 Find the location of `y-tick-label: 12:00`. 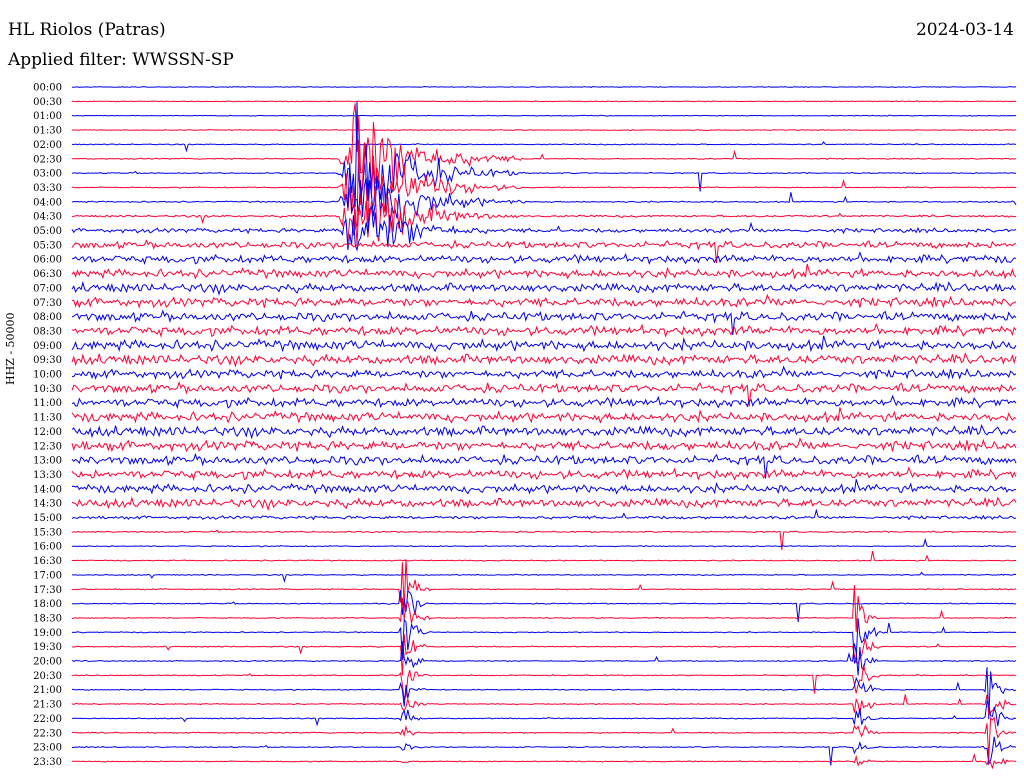

y-tick-label: 12:00 is located at coordinates (47, 432).